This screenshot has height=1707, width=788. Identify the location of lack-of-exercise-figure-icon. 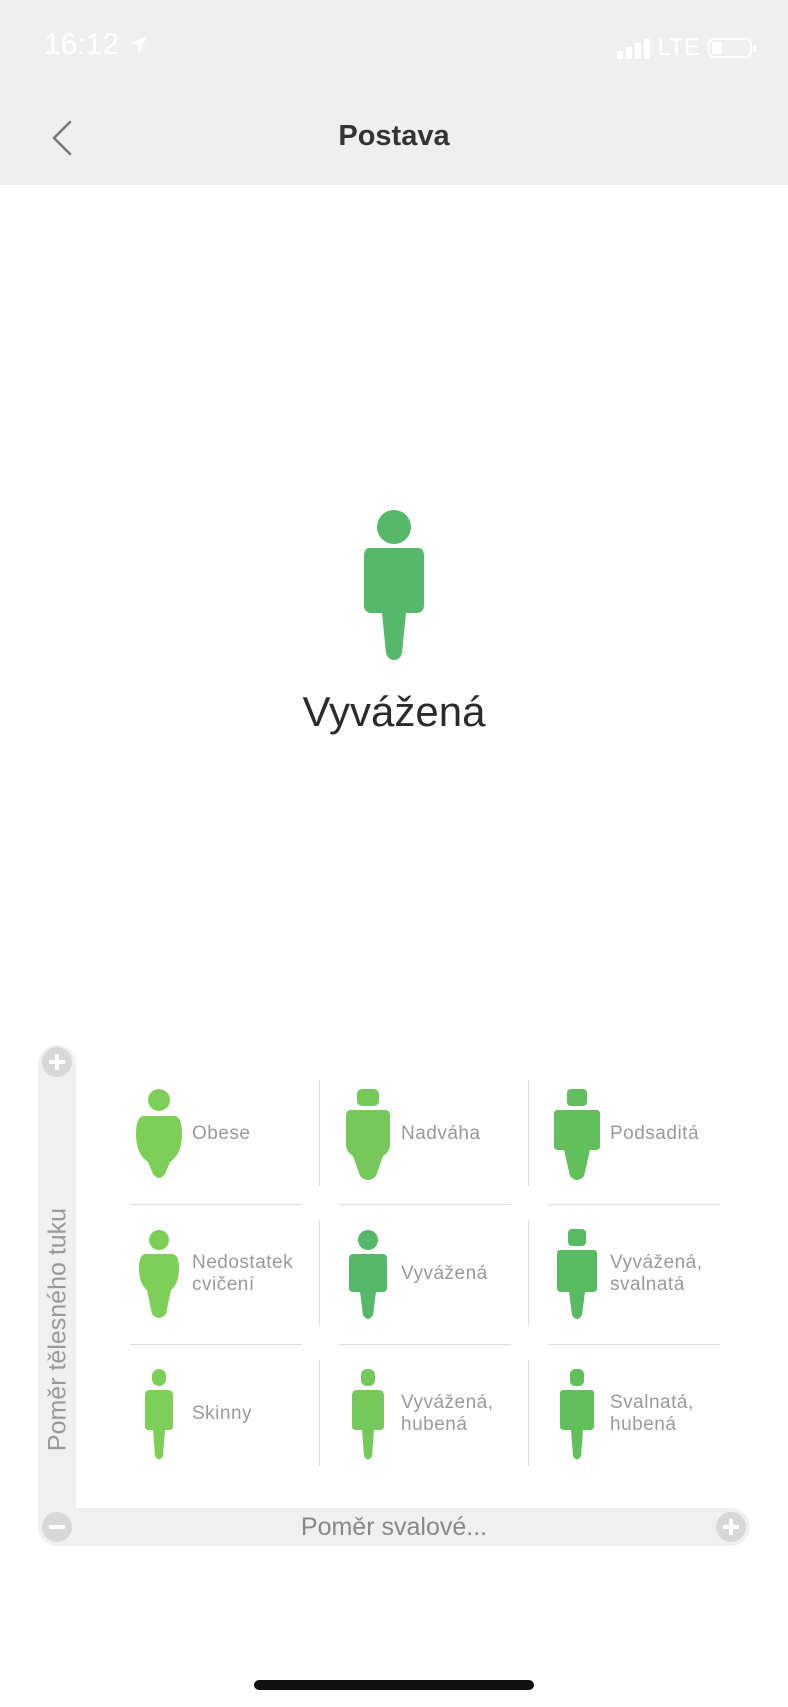
(159, 1274).